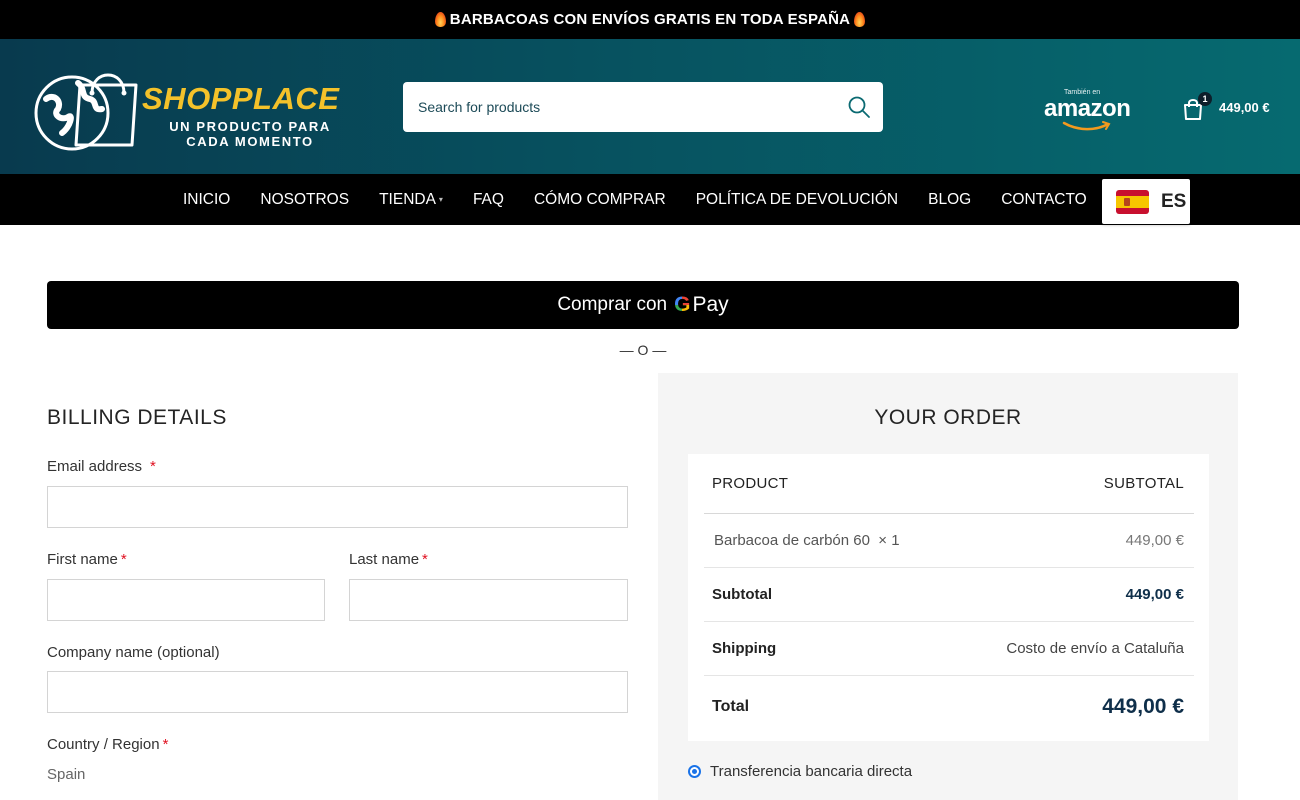 Image resolution: width=1300 pixels, height=800 pixels. Describe the element at coordinates (82, 559) in the screenshot. I see `first-name-label-text: First name` at that location.